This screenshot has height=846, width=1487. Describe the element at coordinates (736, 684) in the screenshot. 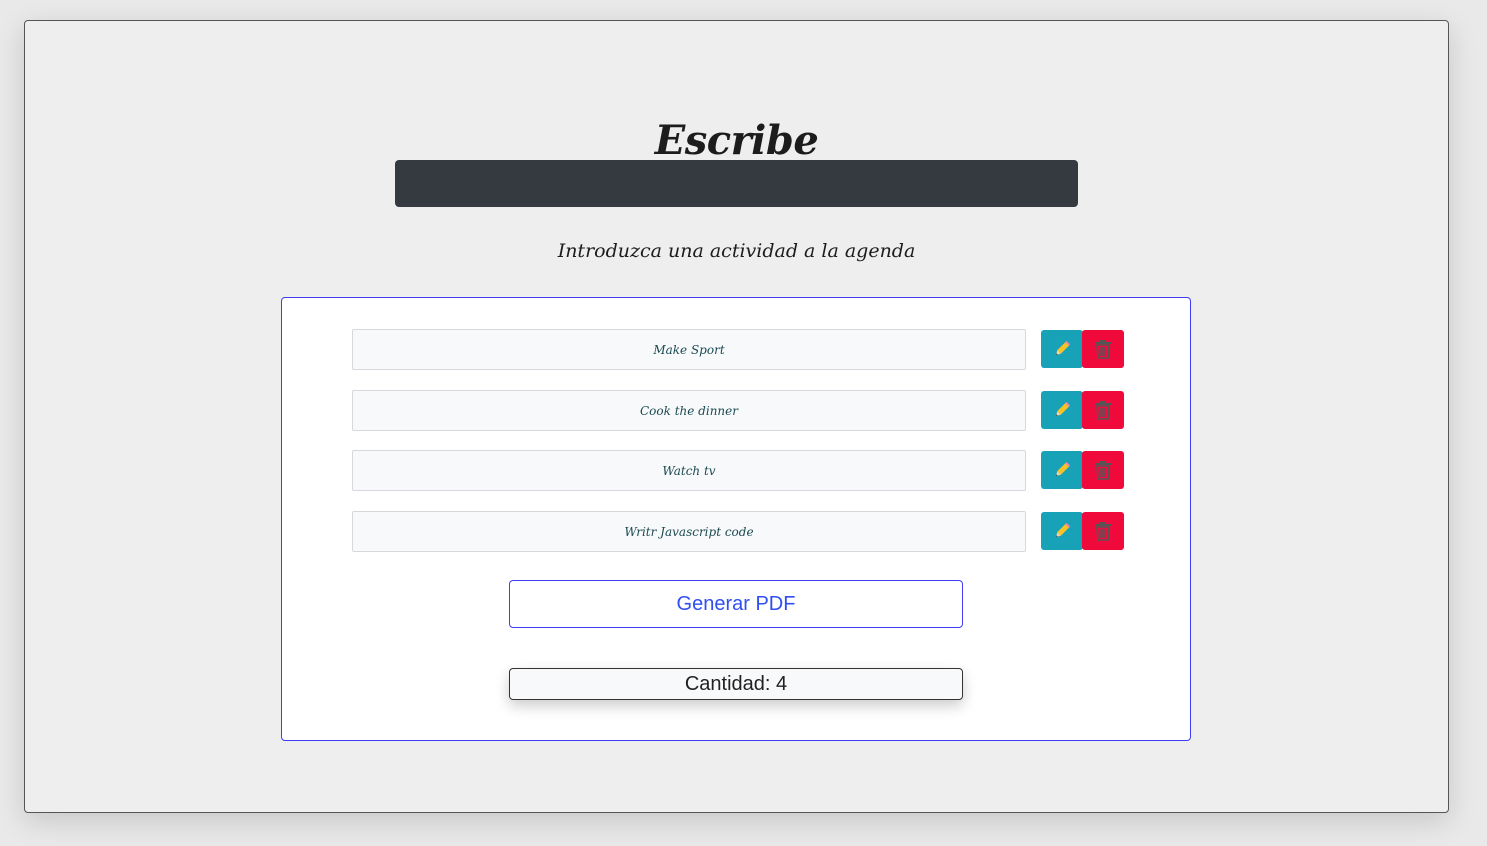

I see `count-display: Cantidad: 4` at that location.